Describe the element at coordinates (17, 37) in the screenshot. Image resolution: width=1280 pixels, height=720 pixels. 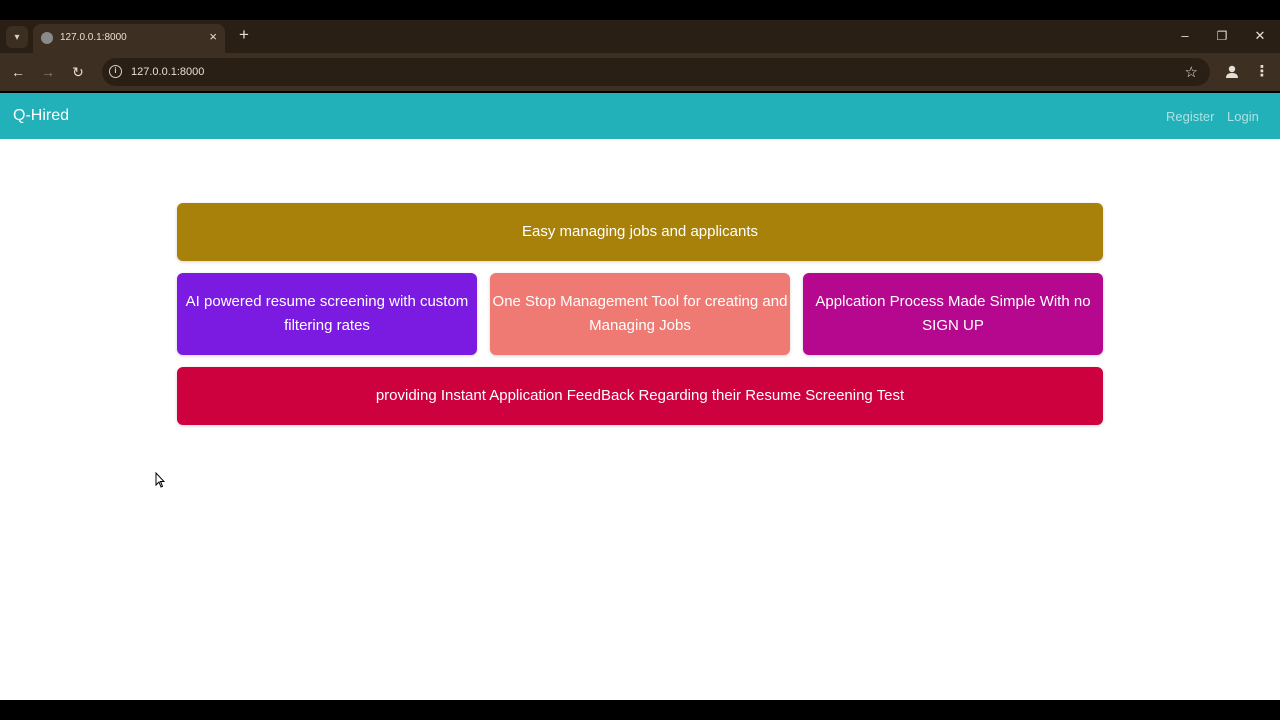
I see `tab-search-chevron-down-icon: ▾` at that location.